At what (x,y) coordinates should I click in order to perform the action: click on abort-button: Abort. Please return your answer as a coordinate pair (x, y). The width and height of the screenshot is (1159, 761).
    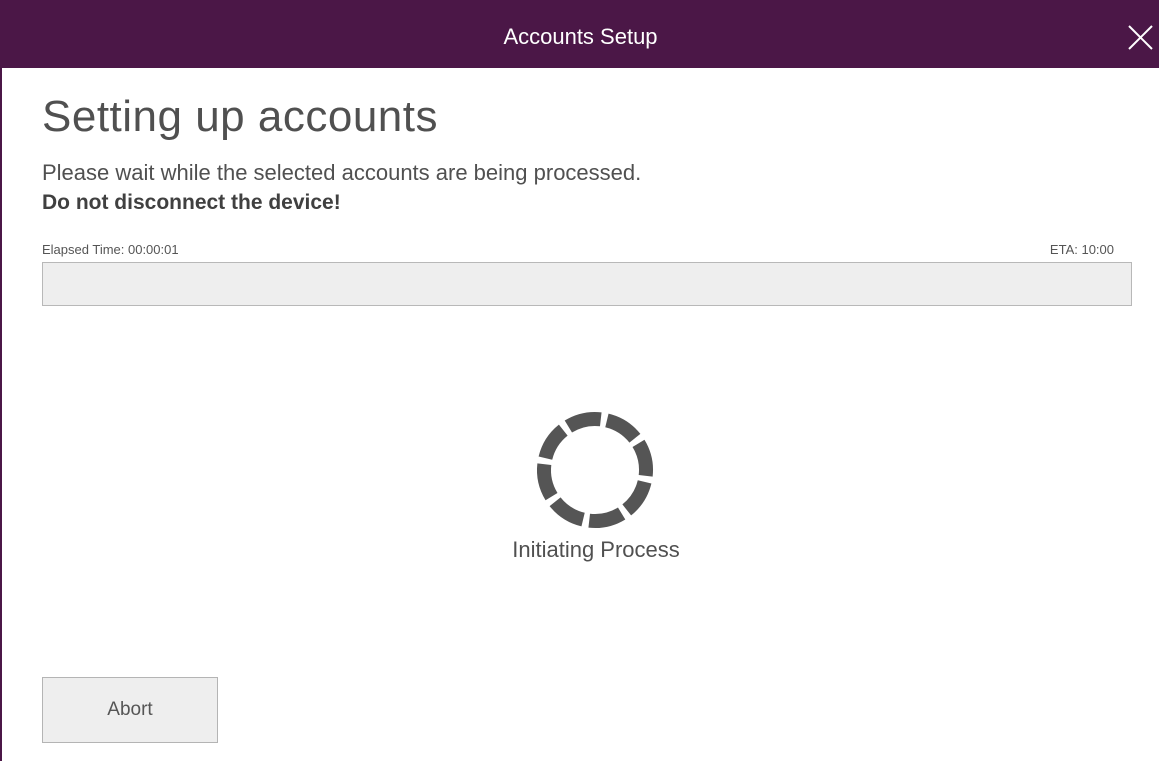
    Looking at the image, I should click on (130, 710).